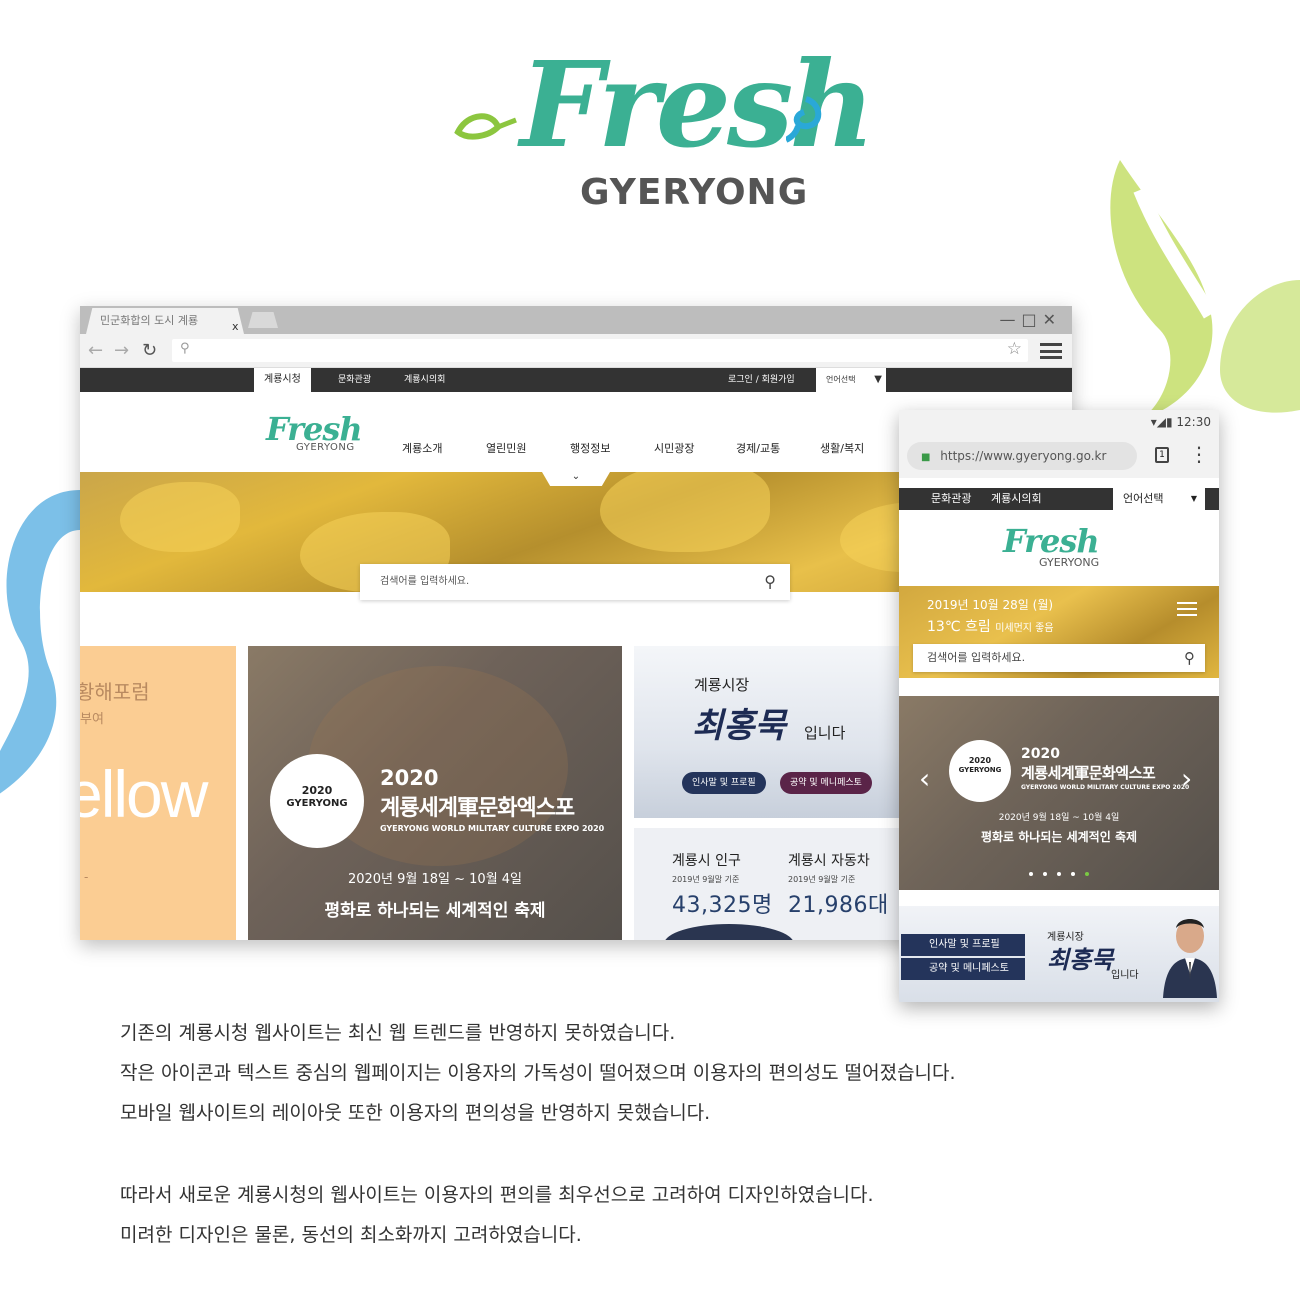 Image resolution: width=1300 pixels, height=1300 pixels. What do you see at coordinates (422, 448) in the screenshot?
I see `nav-item-intro: 계룡소개` at bounding box center [422, 448].